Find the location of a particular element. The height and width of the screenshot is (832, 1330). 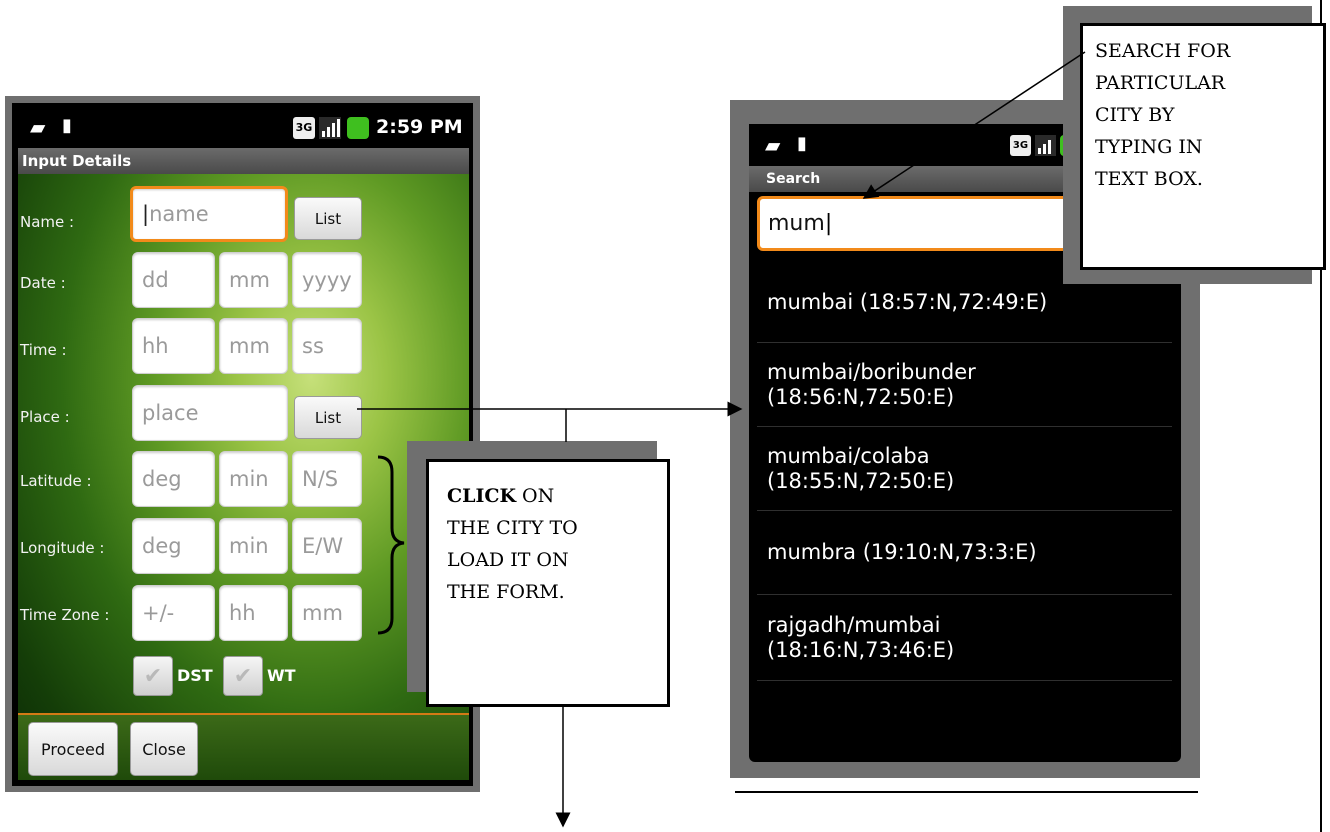

timezone-sign-field: +/- is located at coordinates (173, 613).